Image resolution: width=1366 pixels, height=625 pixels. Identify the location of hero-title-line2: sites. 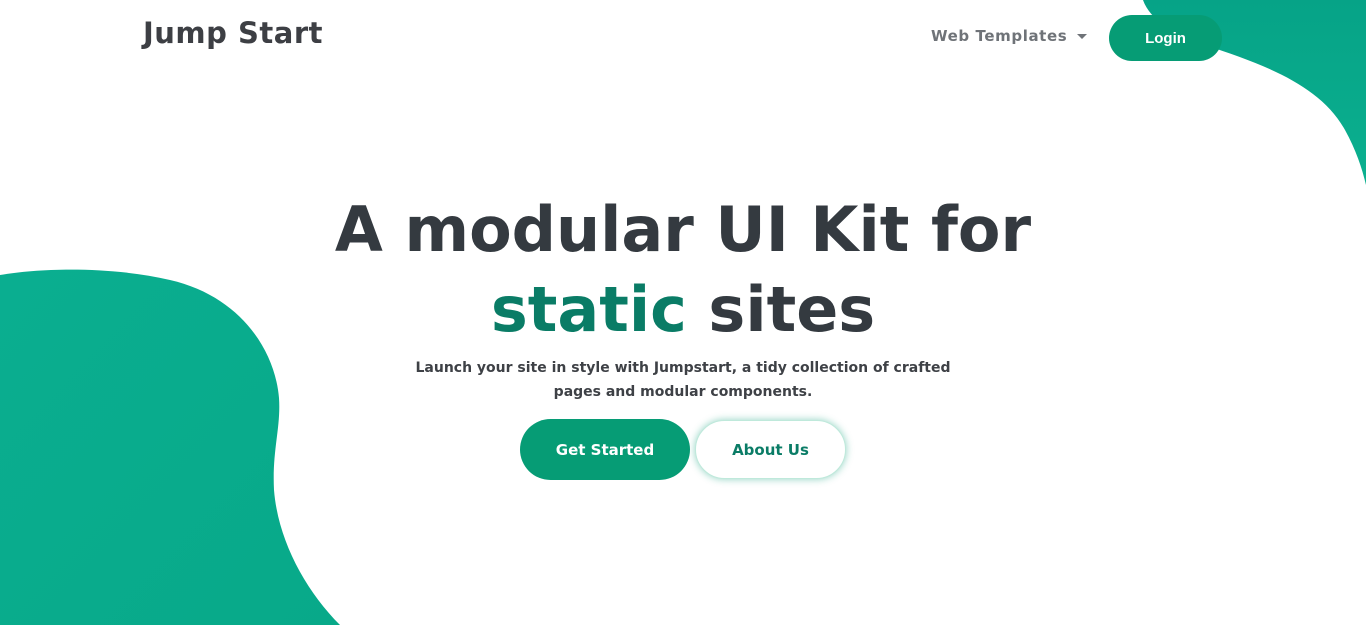
(781, 309).